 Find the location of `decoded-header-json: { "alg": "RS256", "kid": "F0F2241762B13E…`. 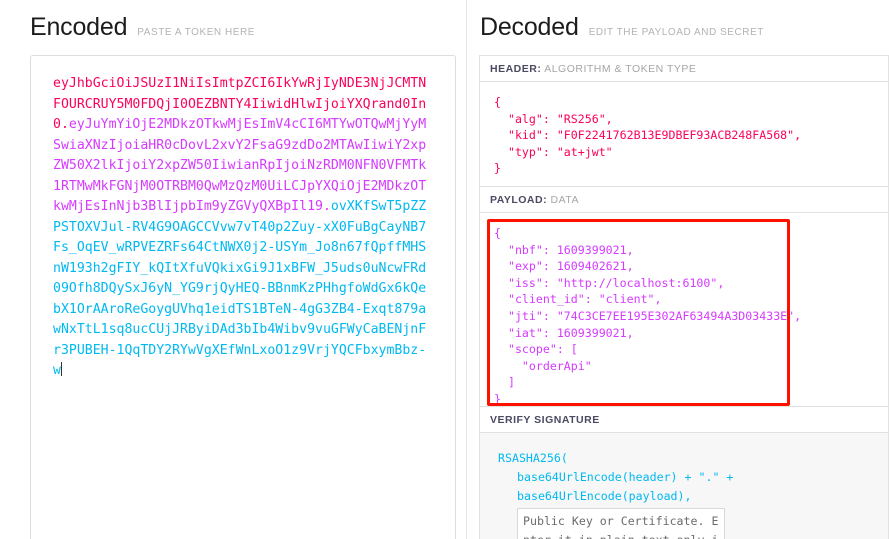

decoded-header-json: { "alg": "RS256", "kid": "F0F2241762B13E… is located at coordinates (684, 134).